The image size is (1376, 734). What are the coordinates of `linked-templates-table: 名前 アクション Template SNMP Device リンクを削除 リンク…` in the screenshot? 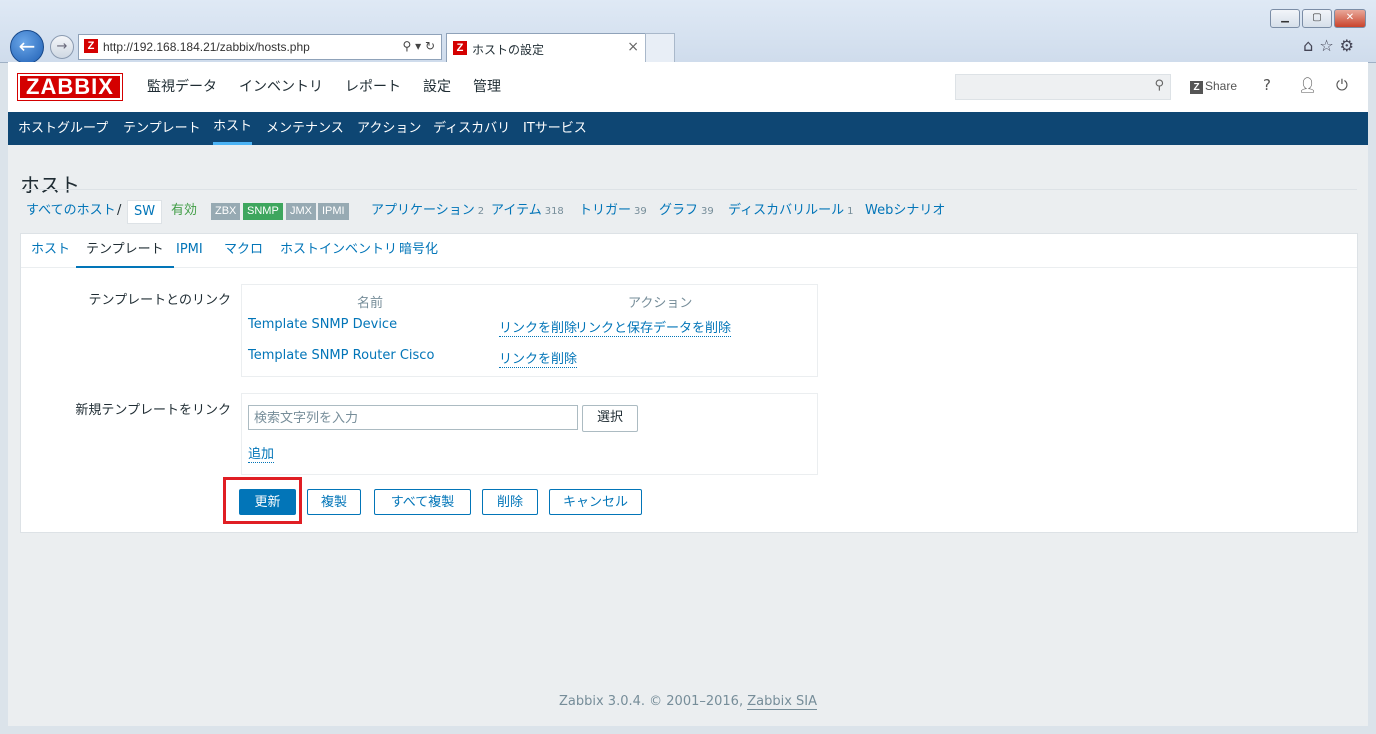 It's located at (529, 330).